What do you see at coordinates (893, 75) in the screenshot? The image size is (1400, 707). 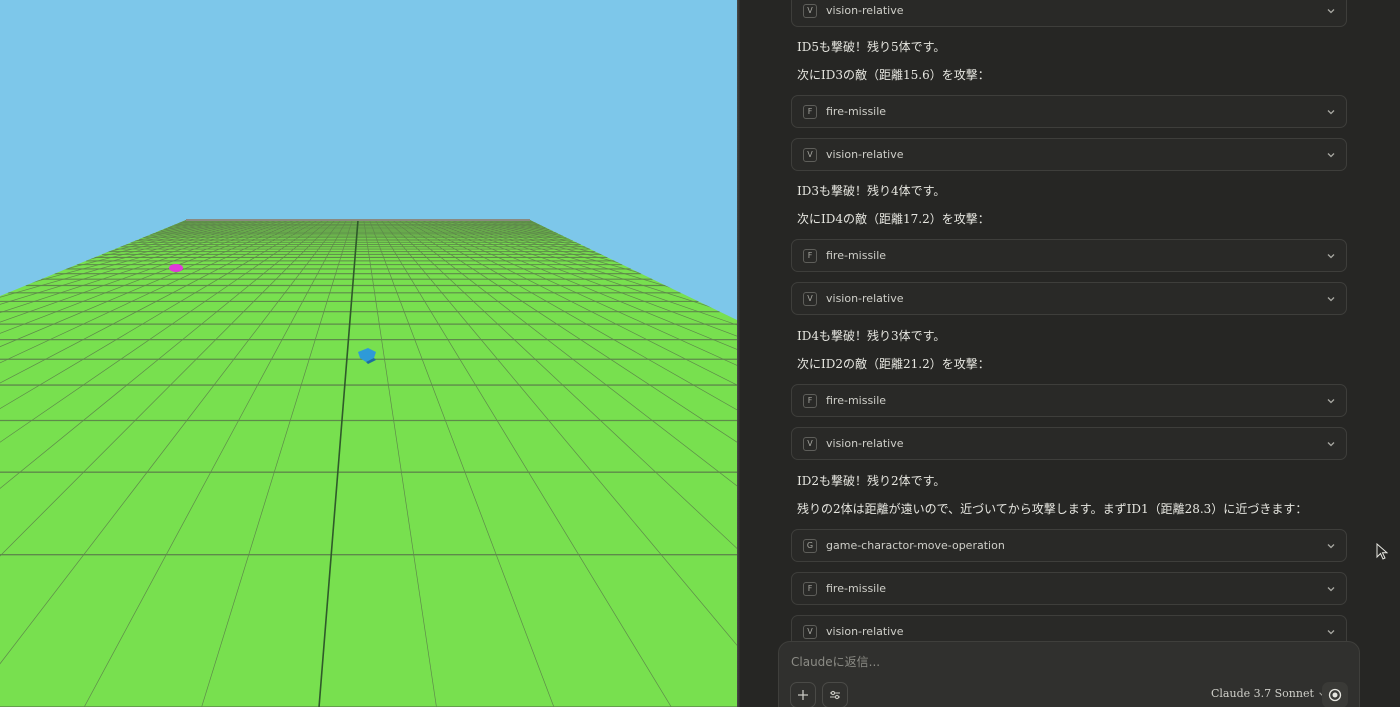 I see `assistant-message-text: 次にID3の敵（距離15.6）を攻撃：` at bounding box center [893, 75].